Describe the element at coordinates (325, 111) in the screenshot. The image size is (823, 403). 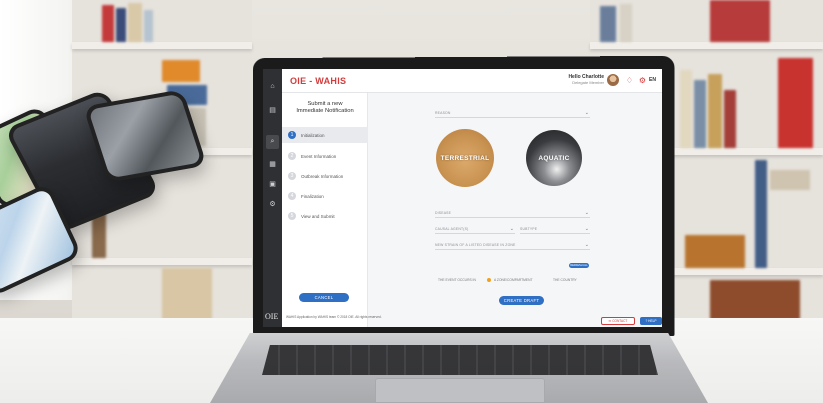
I see `panel-title-line2: Immediate Notification` at that location.